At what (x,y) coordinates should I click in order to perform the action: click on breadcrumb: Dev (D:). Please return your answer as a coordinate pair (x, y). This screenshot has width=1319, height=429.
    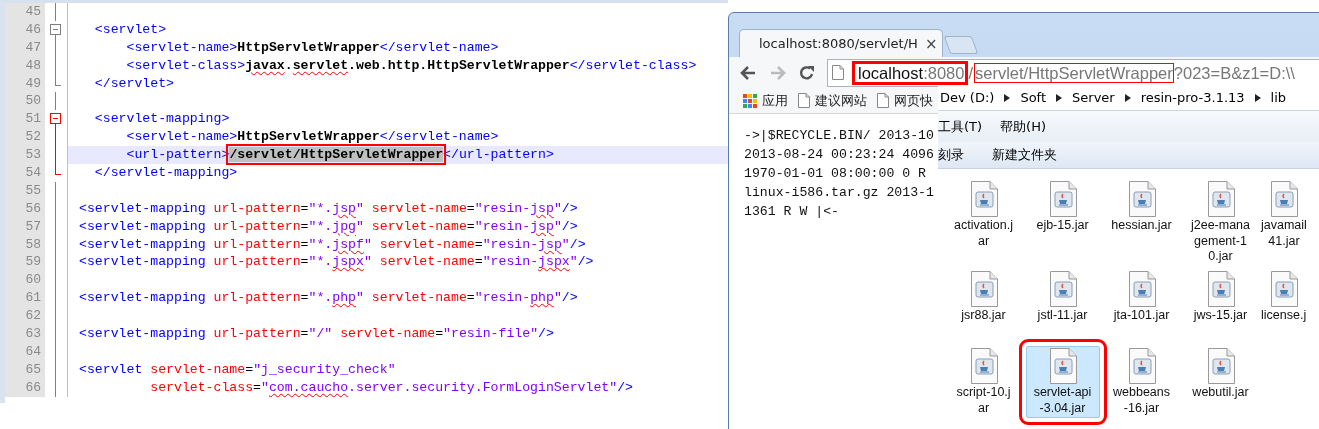
    Looking at the image, I should click on (967, 97).